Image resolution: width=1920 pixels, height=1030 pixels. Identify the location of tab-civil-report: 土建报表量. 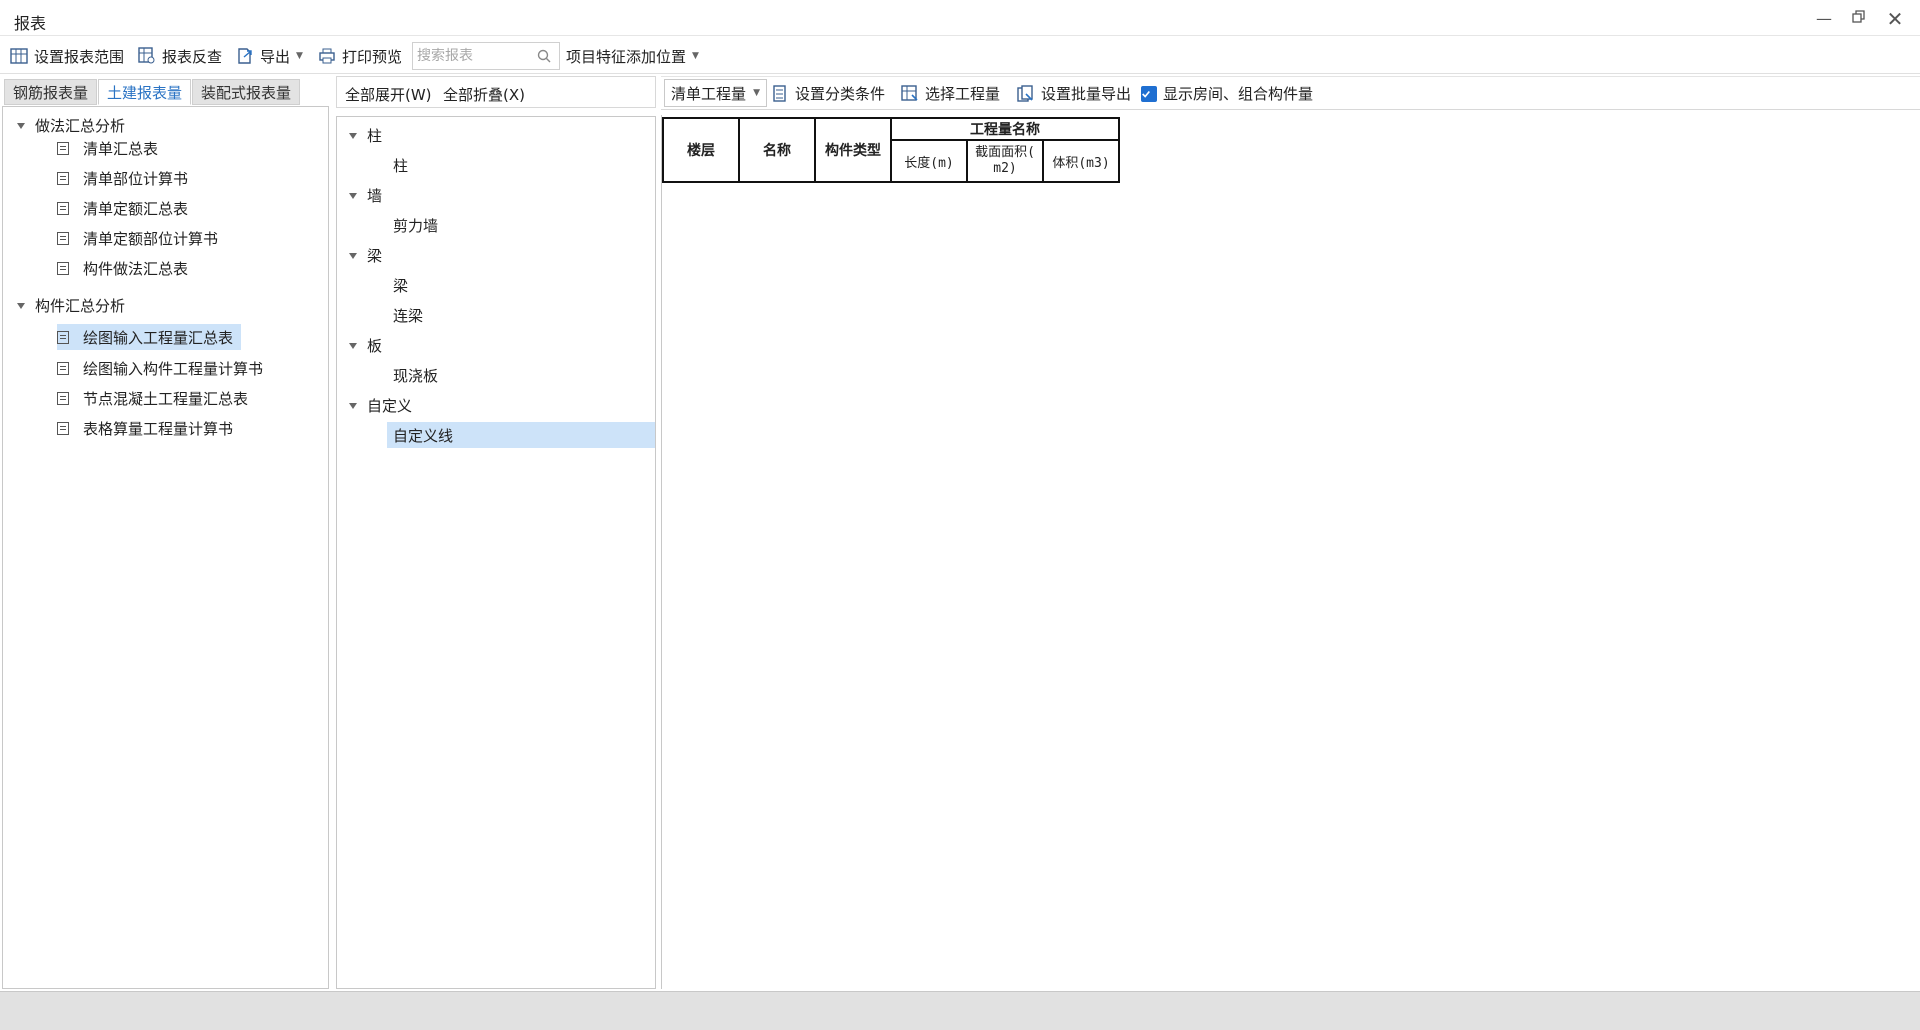
(145, 92).